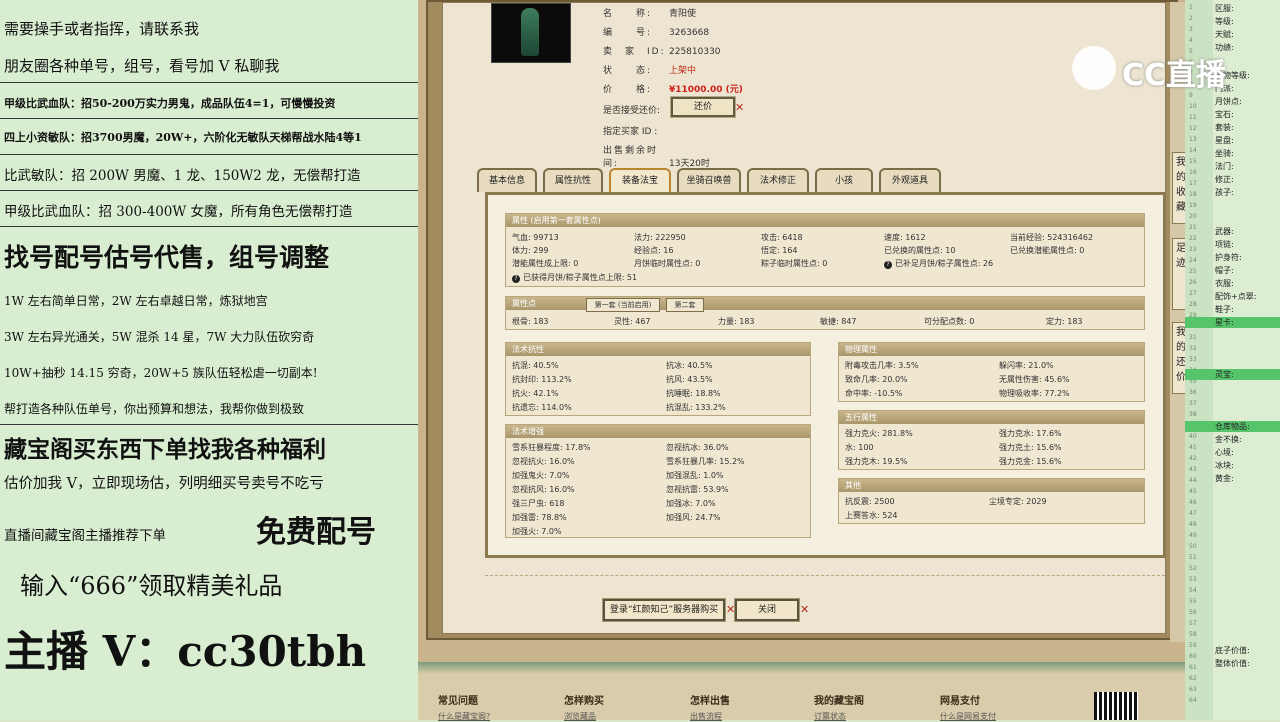  I want to click on promo-line: 四上小资敏队：招3700男魔，20W+，六阶化无敏队天梯帮战水陆4等1, so click(183, 137).